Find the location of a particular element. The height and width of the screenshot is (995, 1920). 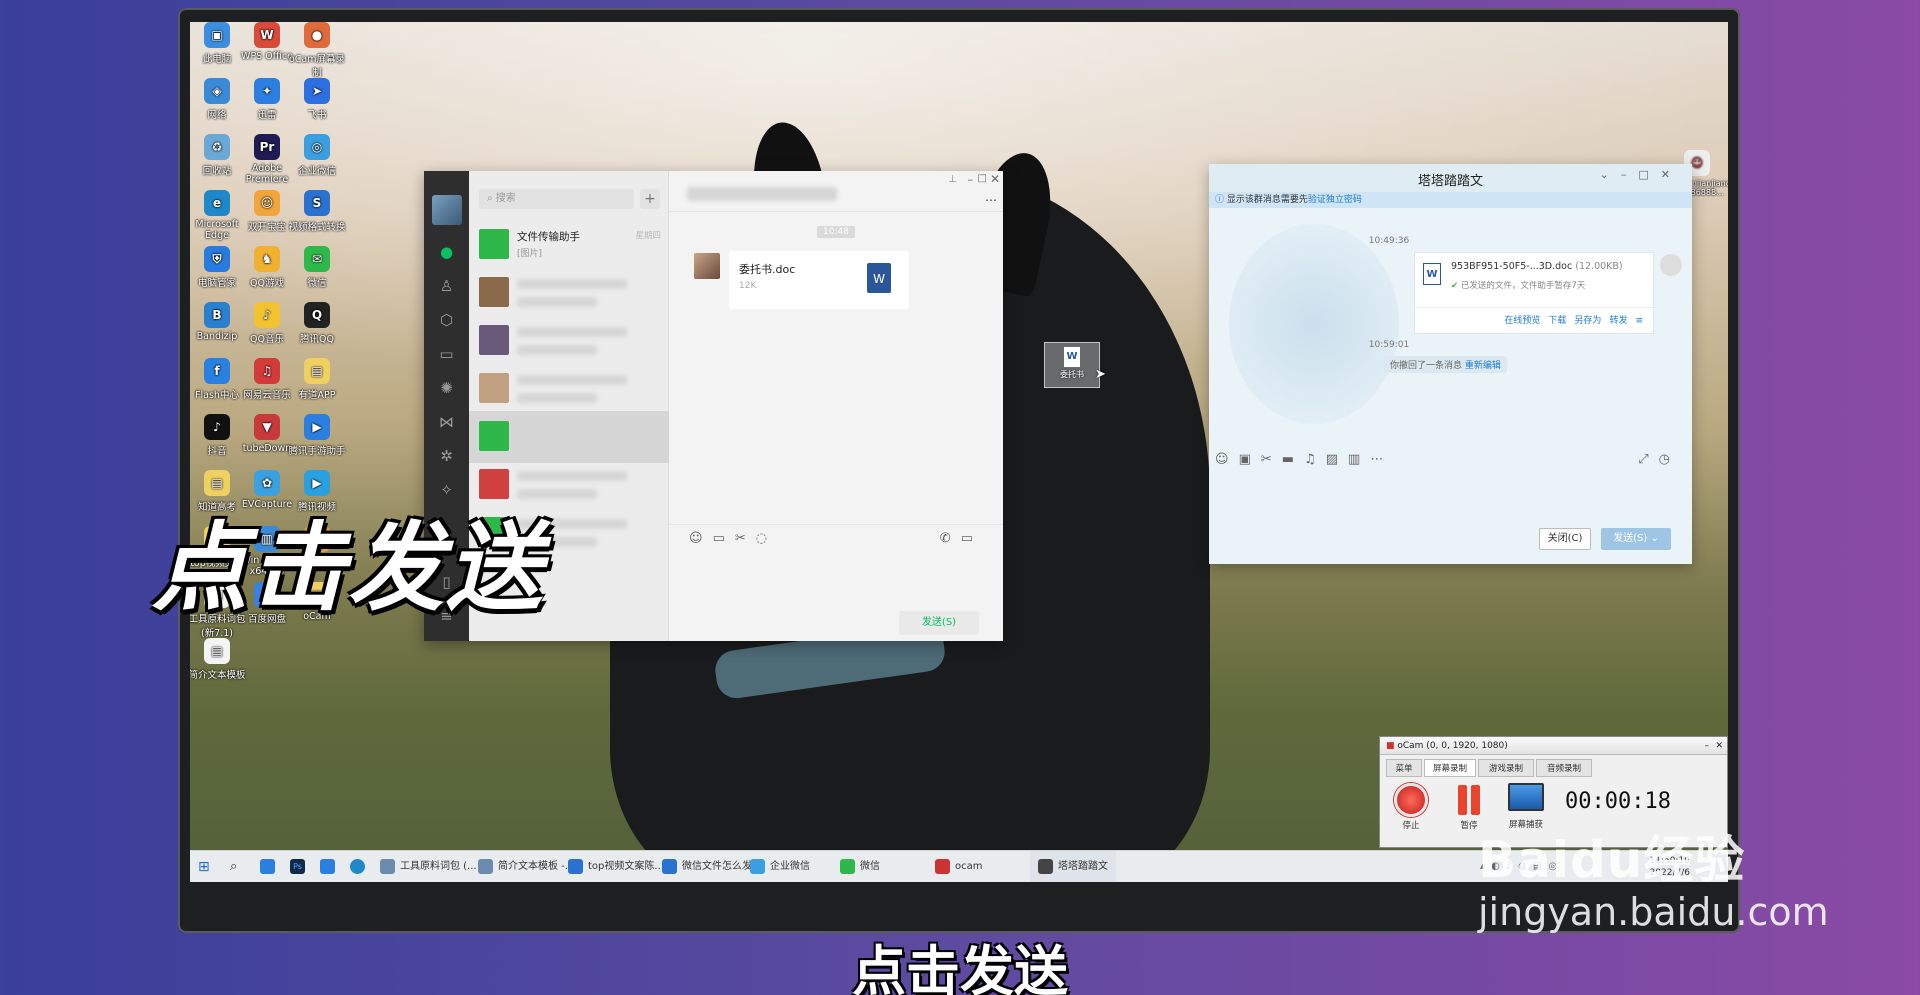

screen-icon: ▥ is located at coordinates (1359, 459).